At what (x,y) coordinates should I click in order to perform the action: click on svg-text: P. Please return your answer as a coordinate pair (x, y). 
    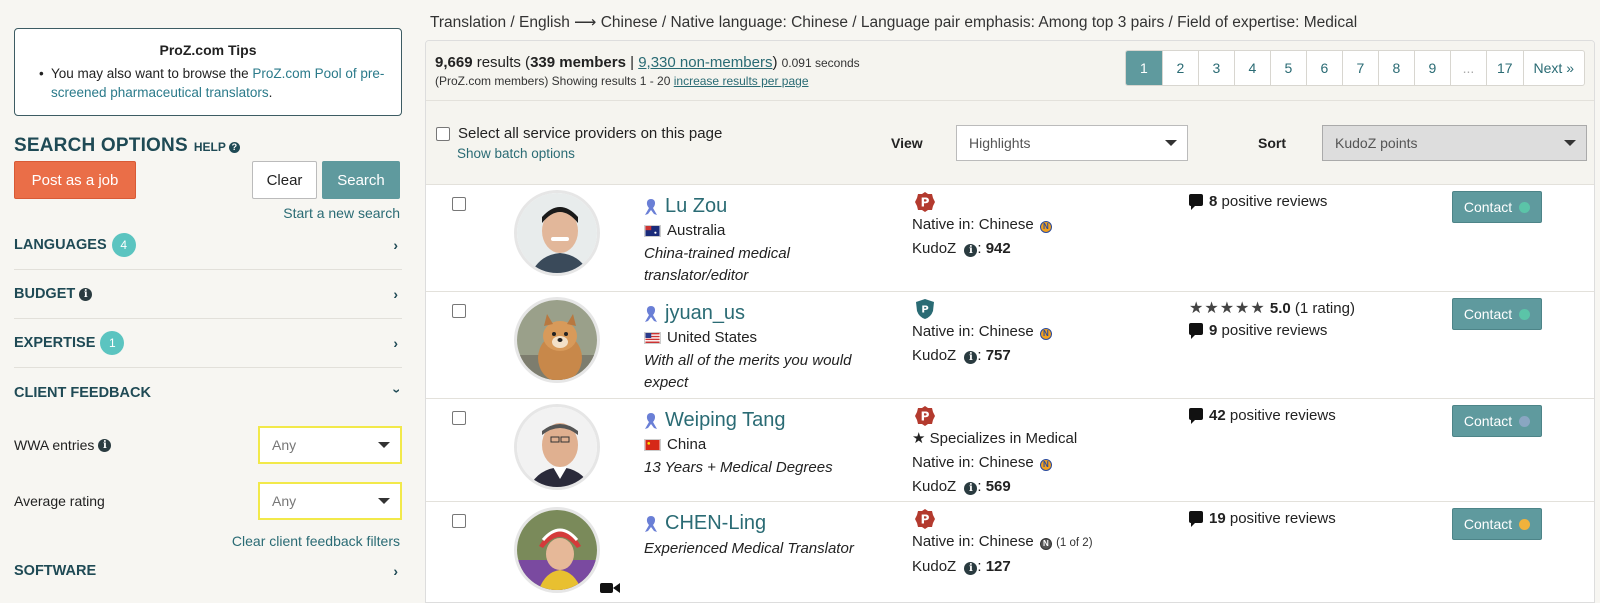
    Looking at the image, I should click on (925, 520).